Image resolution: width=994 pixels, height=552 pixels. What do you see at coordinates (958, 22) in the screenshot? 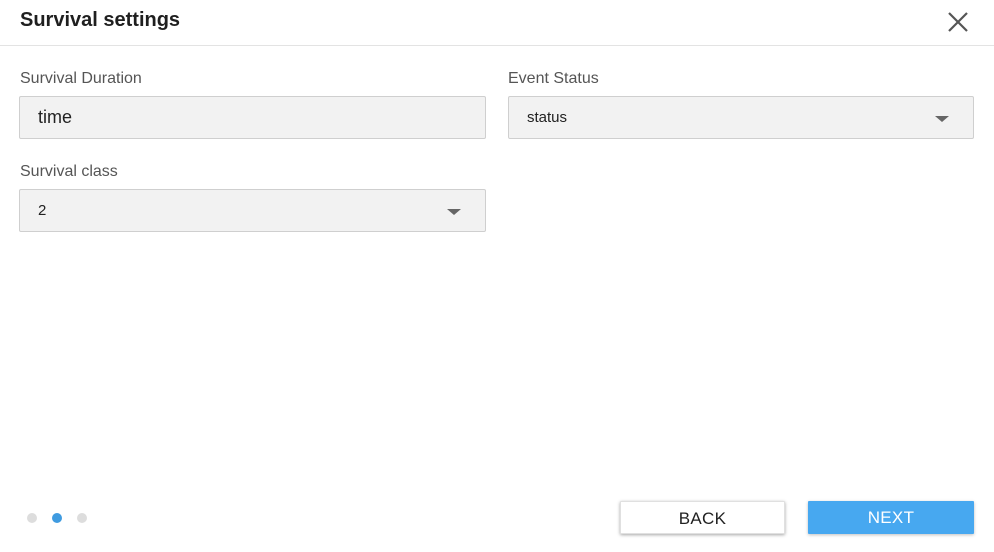
I see `close-icon` at bounding box center [958, 22].